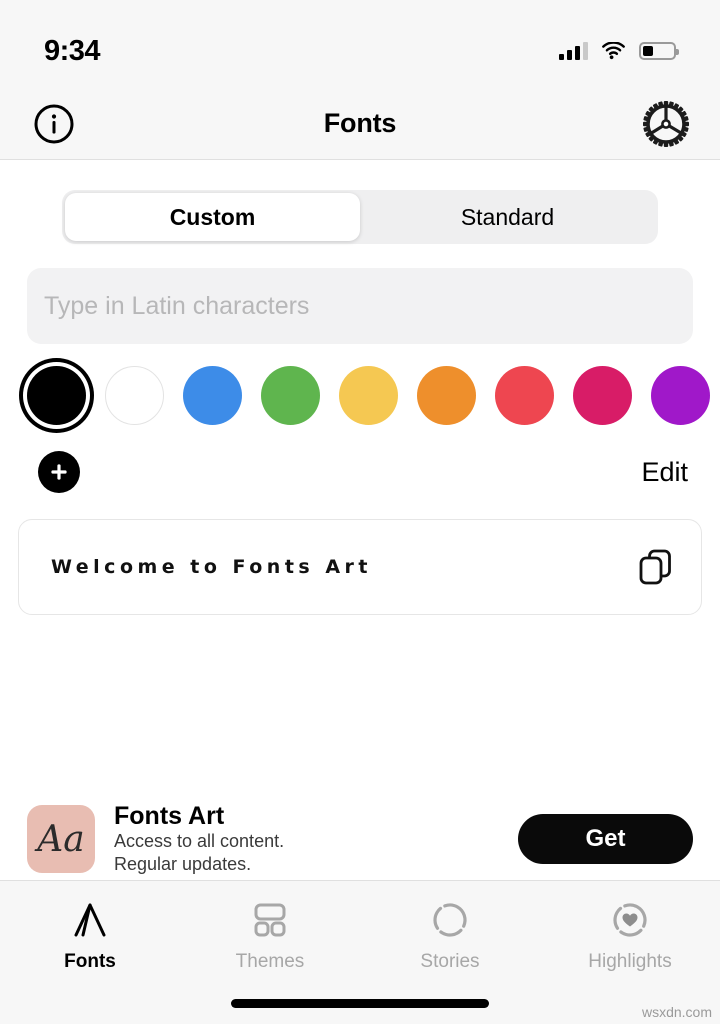  Describe the element at coordinates (446, 395) in the screenshot. I see `color-swatch-orange` at that location.